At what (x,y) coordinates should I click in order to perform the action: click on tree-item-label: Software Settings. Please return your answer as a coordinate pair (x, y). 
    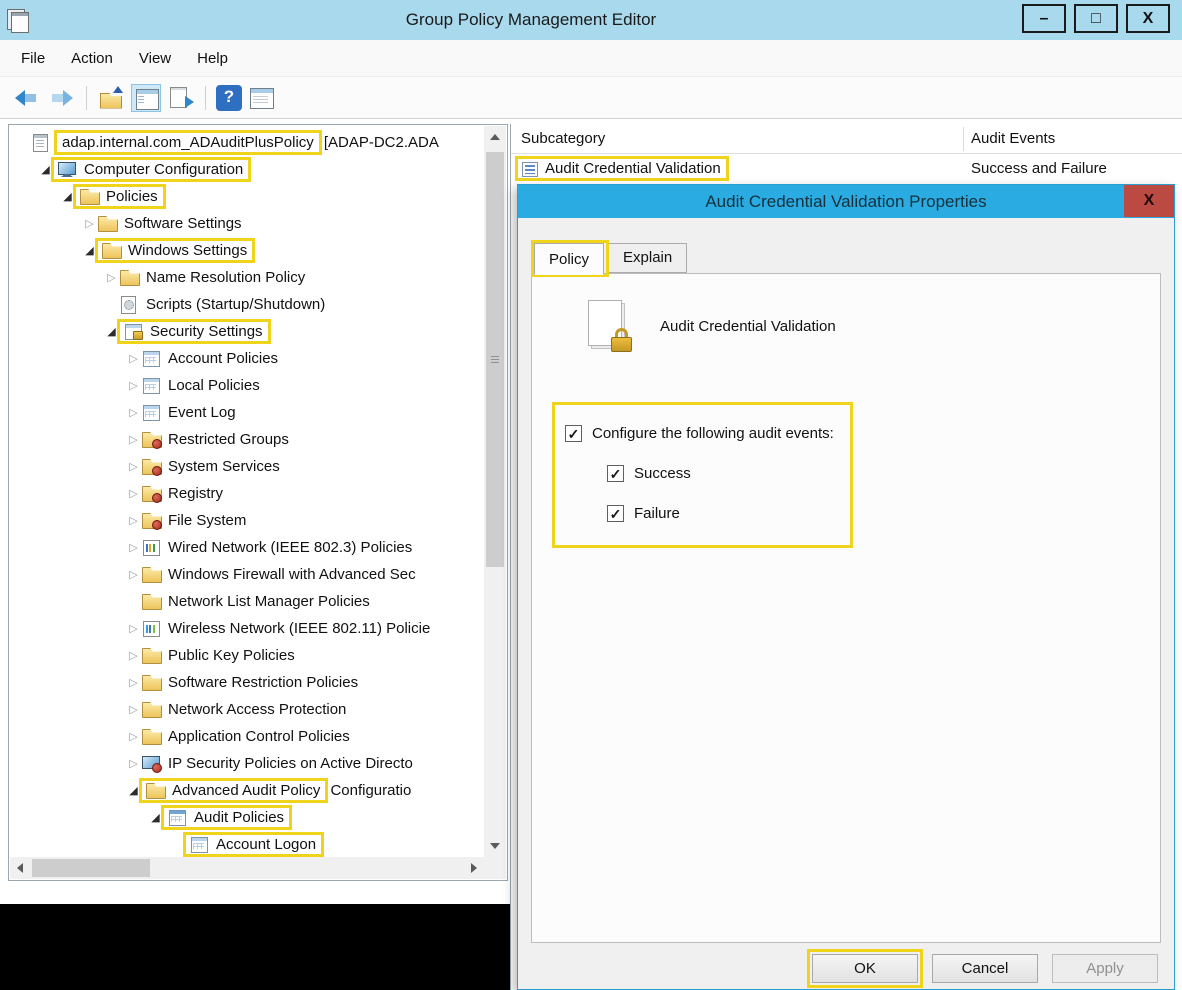
    Looking at the image, I should click on (183, 223).